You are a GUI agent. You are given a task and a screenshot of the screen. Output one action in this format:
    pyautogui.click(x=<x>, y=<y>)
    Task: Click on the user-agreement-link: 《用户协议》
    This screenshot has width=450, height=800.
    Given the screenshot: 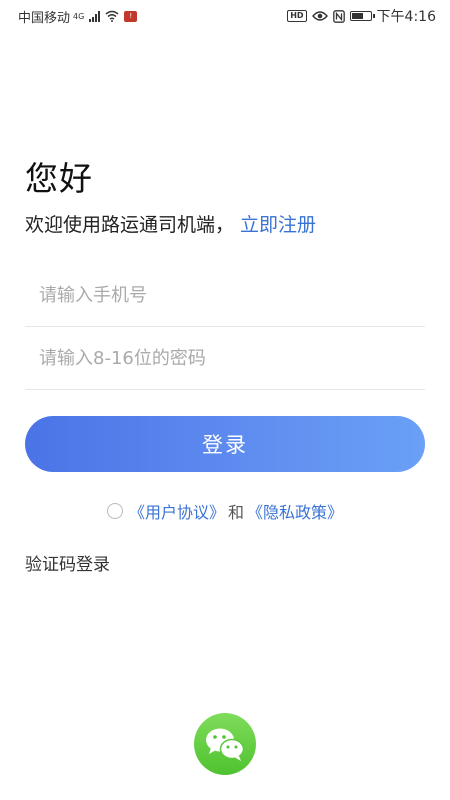 What is the action you would take?
    pyautogui.click(x=177, y=511)
    